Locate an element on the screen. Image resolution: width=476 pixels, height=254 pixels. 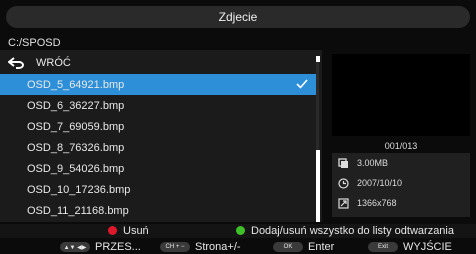
back-label: WRÓĆ is located at coordinates (53, 62).